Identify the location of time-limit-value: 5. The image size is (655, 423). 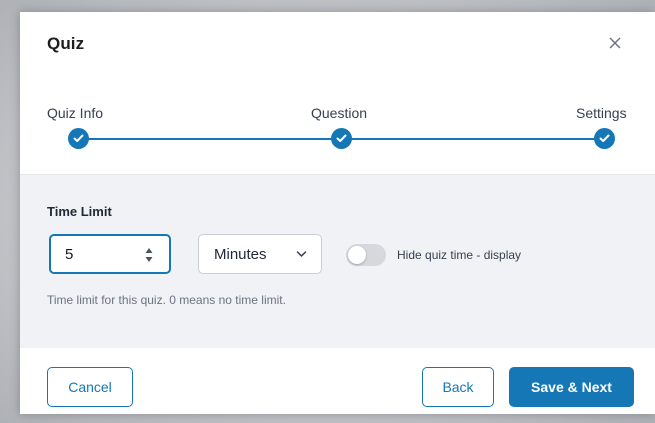
(69, 254).